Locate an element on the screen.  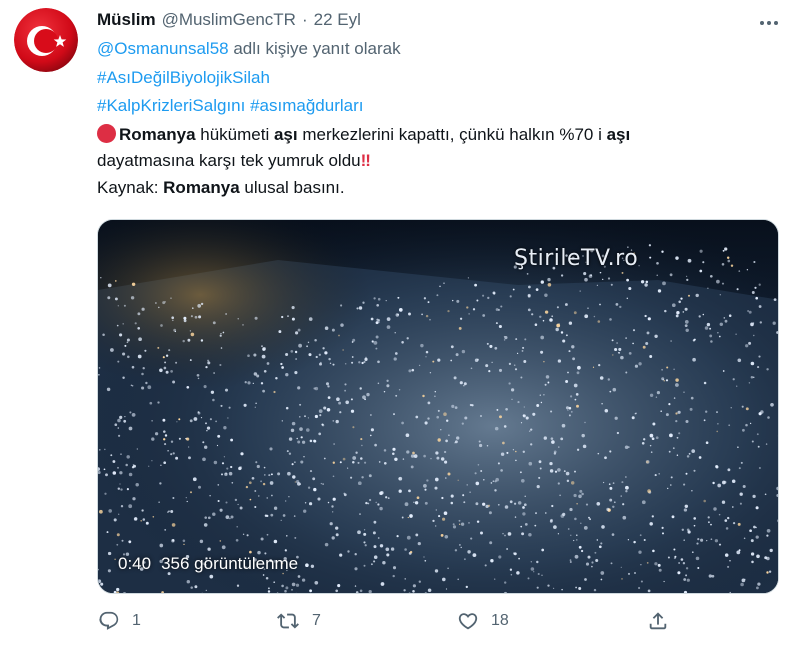
more-icon is located at coordinates (769, 23).